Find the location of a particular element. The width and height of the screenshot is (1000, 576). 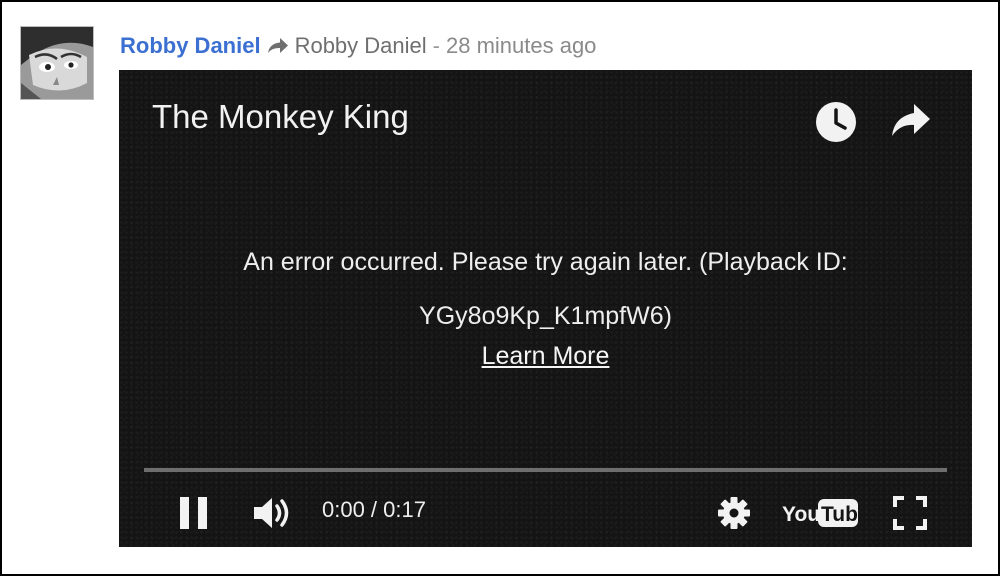

video-title: The Monkey King is located at coordinates (280, 117).